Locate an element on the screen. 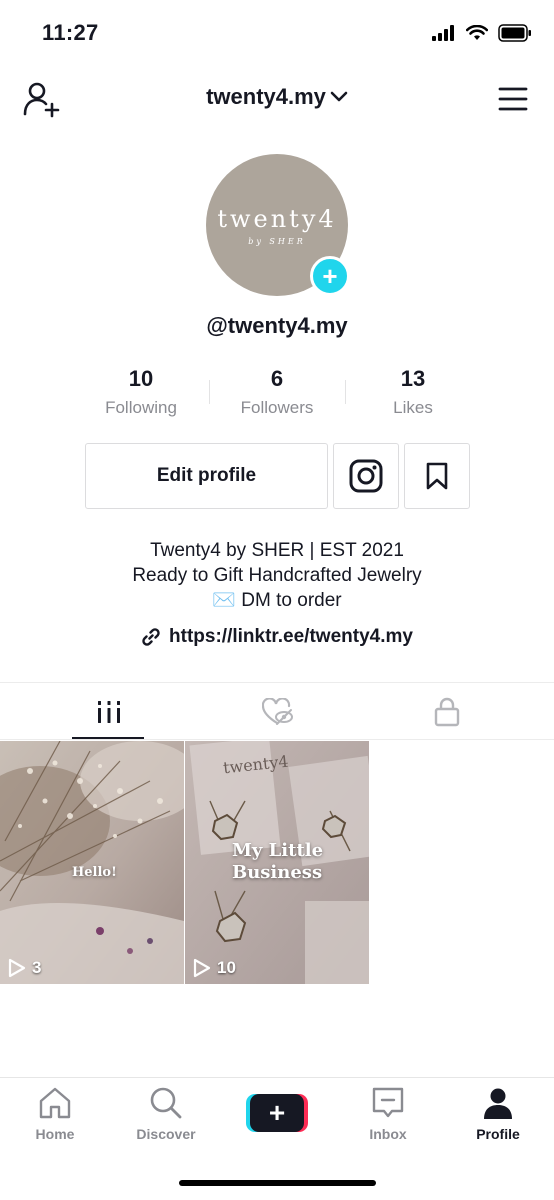 This screenshot has width=554, height=1200. bio-line: Ready to Gift Handcrafted Jewelry is located at coordinates (277, 575).